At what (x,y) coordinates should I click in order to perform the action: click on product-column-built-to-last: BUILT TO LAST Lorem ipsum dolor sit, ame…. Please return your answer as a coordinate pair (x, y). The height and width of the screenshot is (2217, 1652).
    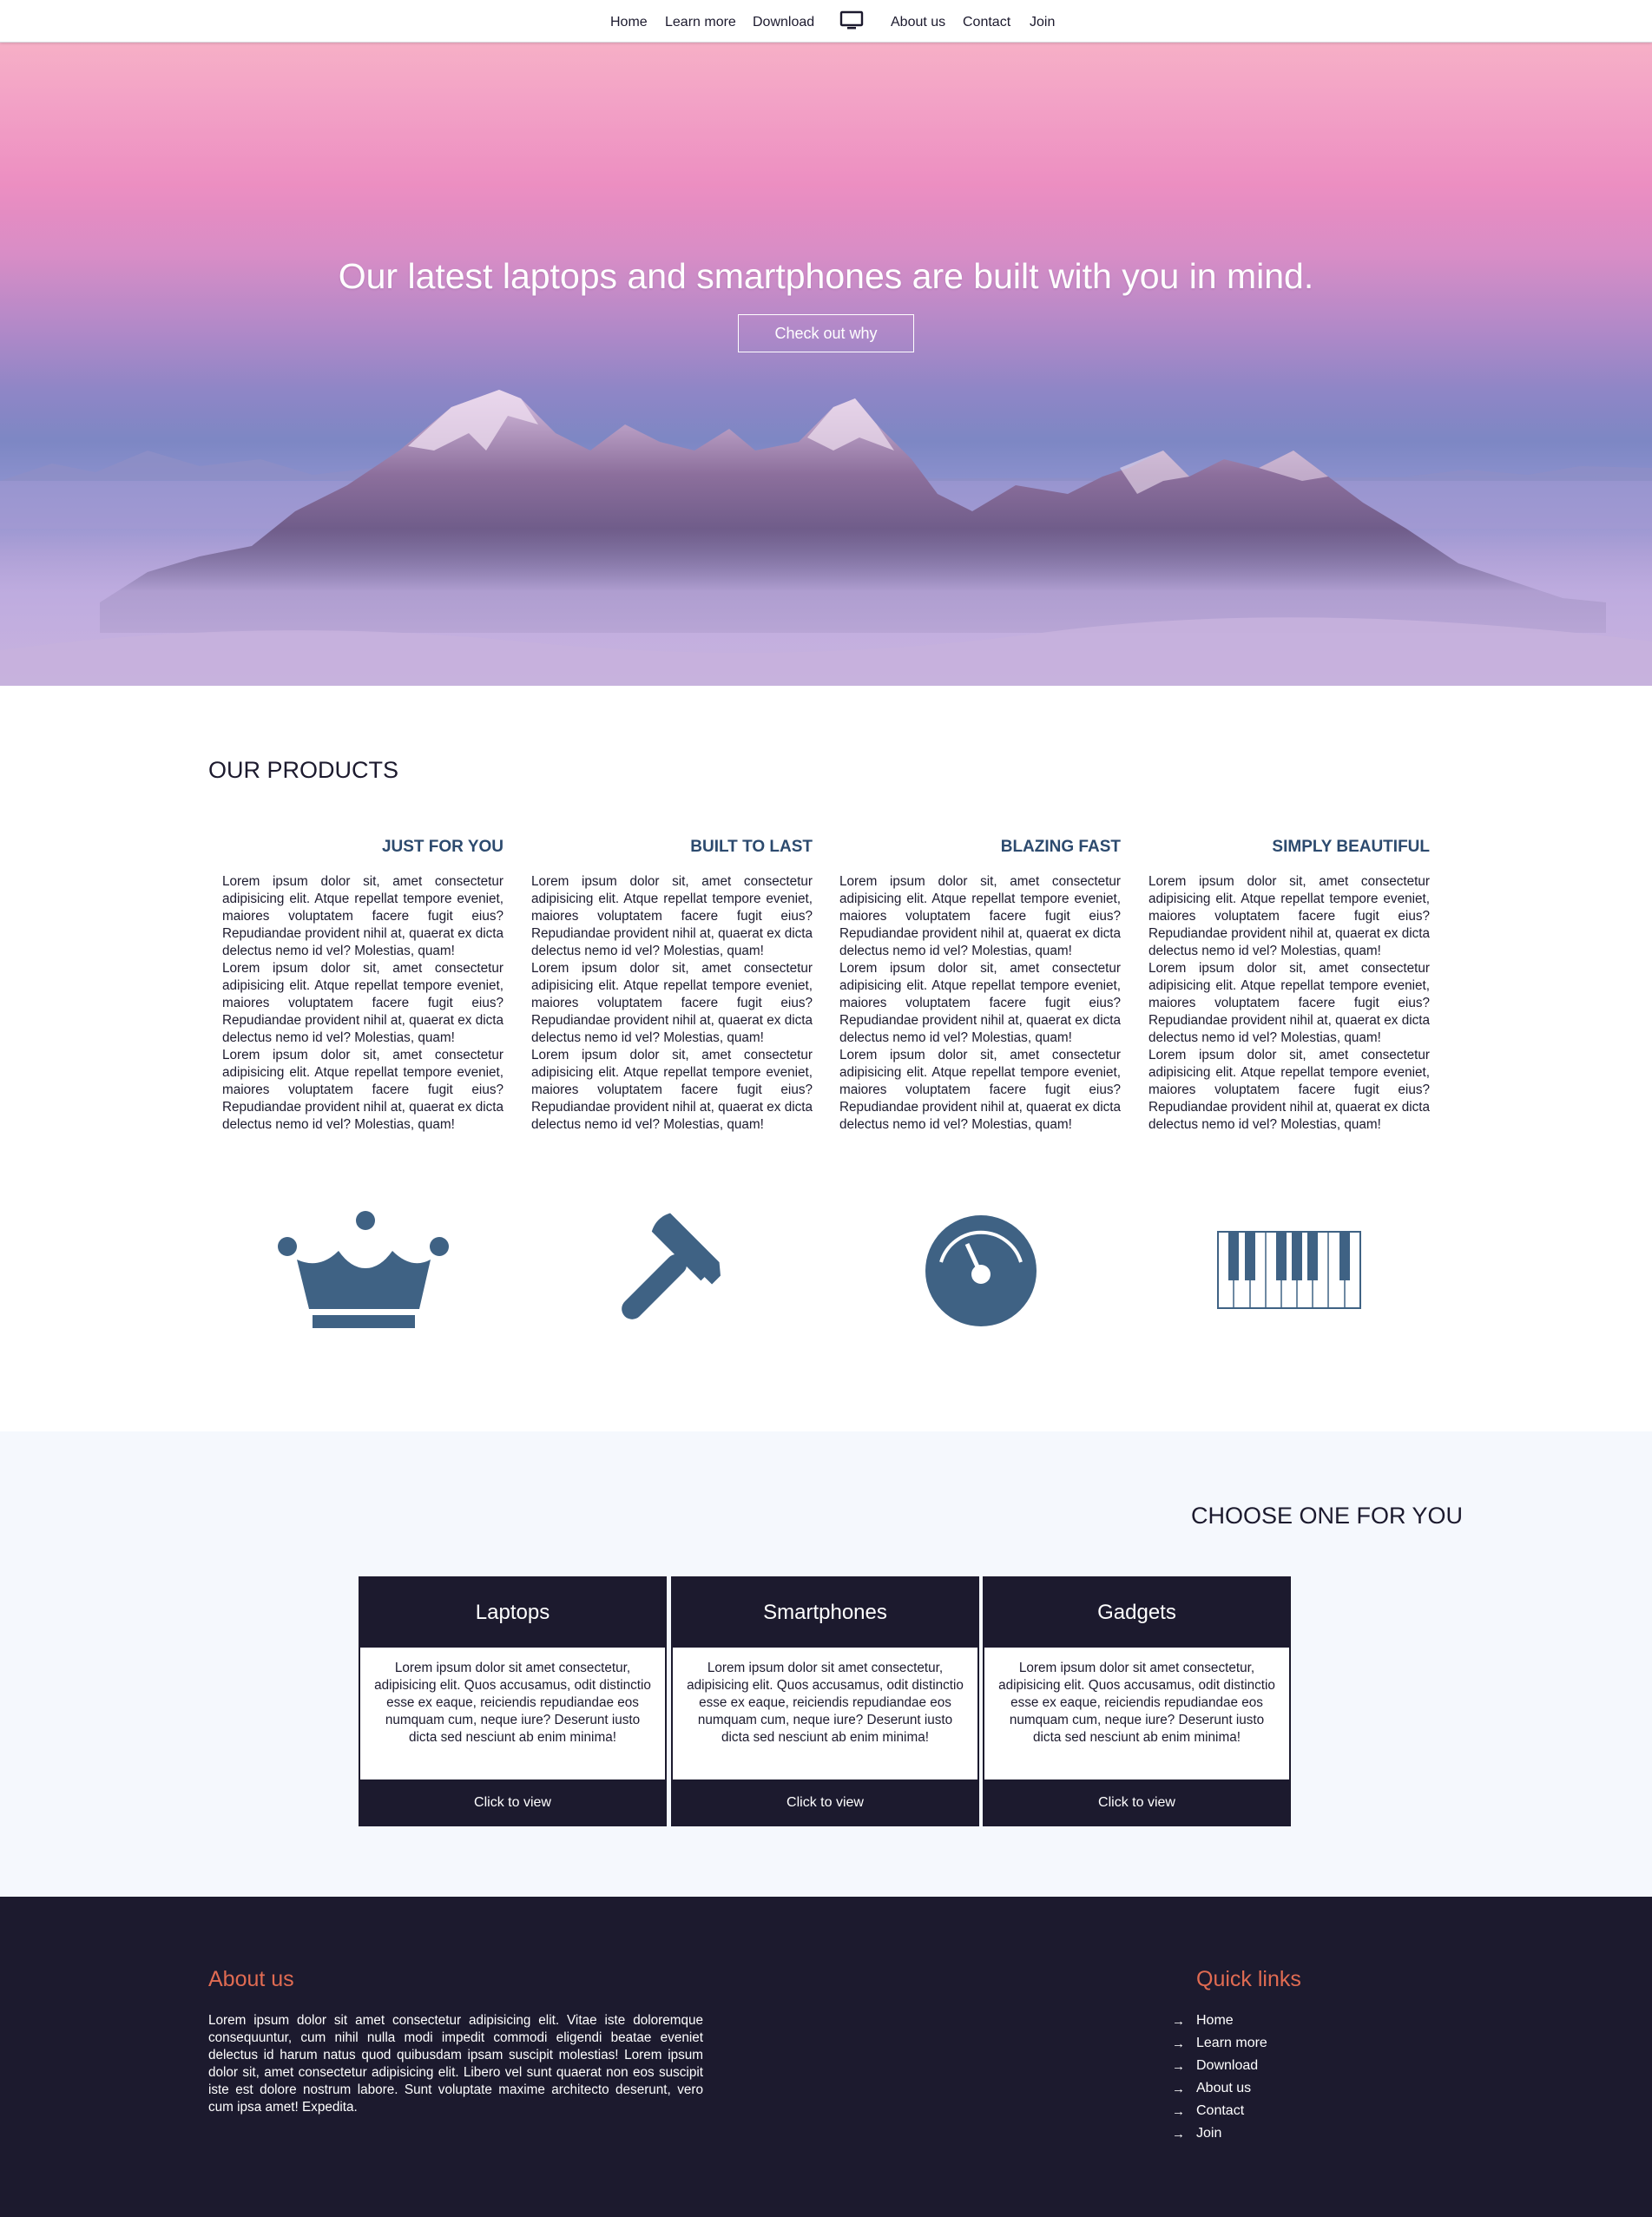
    Looking at the image, I should click on (672, 1011).